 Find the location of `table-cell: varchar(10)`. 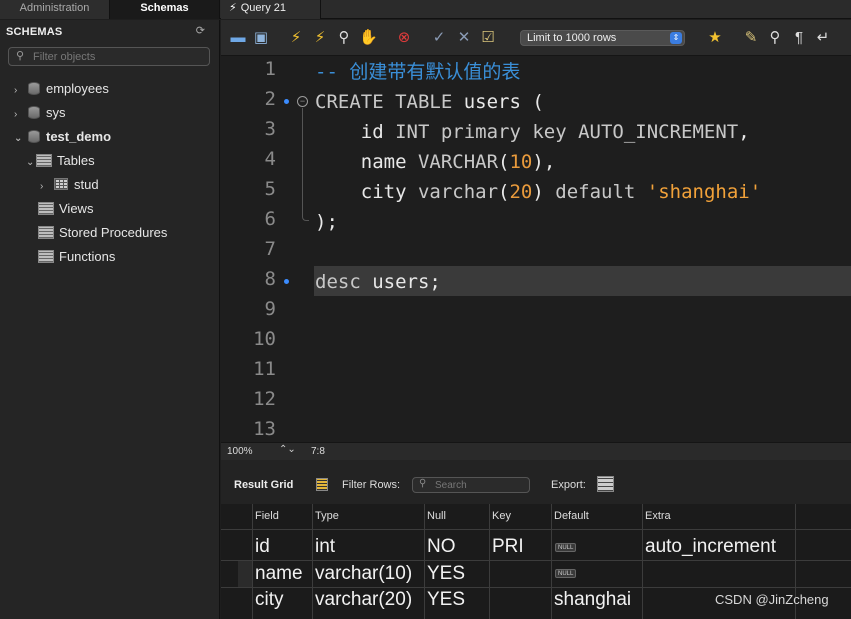

table-cell: varchar(10) is located at coordinates (362, 573).